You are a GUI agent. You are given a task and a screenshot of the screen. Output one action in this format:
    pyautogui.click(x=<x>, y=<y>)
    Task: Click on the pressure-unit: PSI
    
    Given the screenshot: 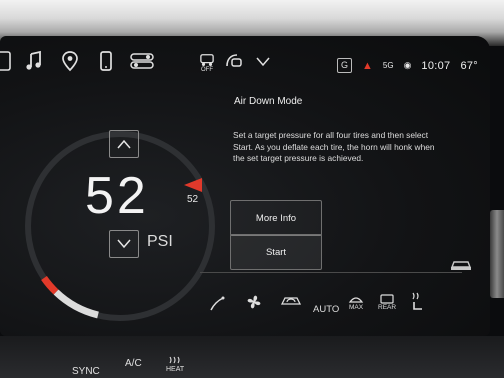 What is the action you would take?
    pyautogui.click(x=160, y=241)
    